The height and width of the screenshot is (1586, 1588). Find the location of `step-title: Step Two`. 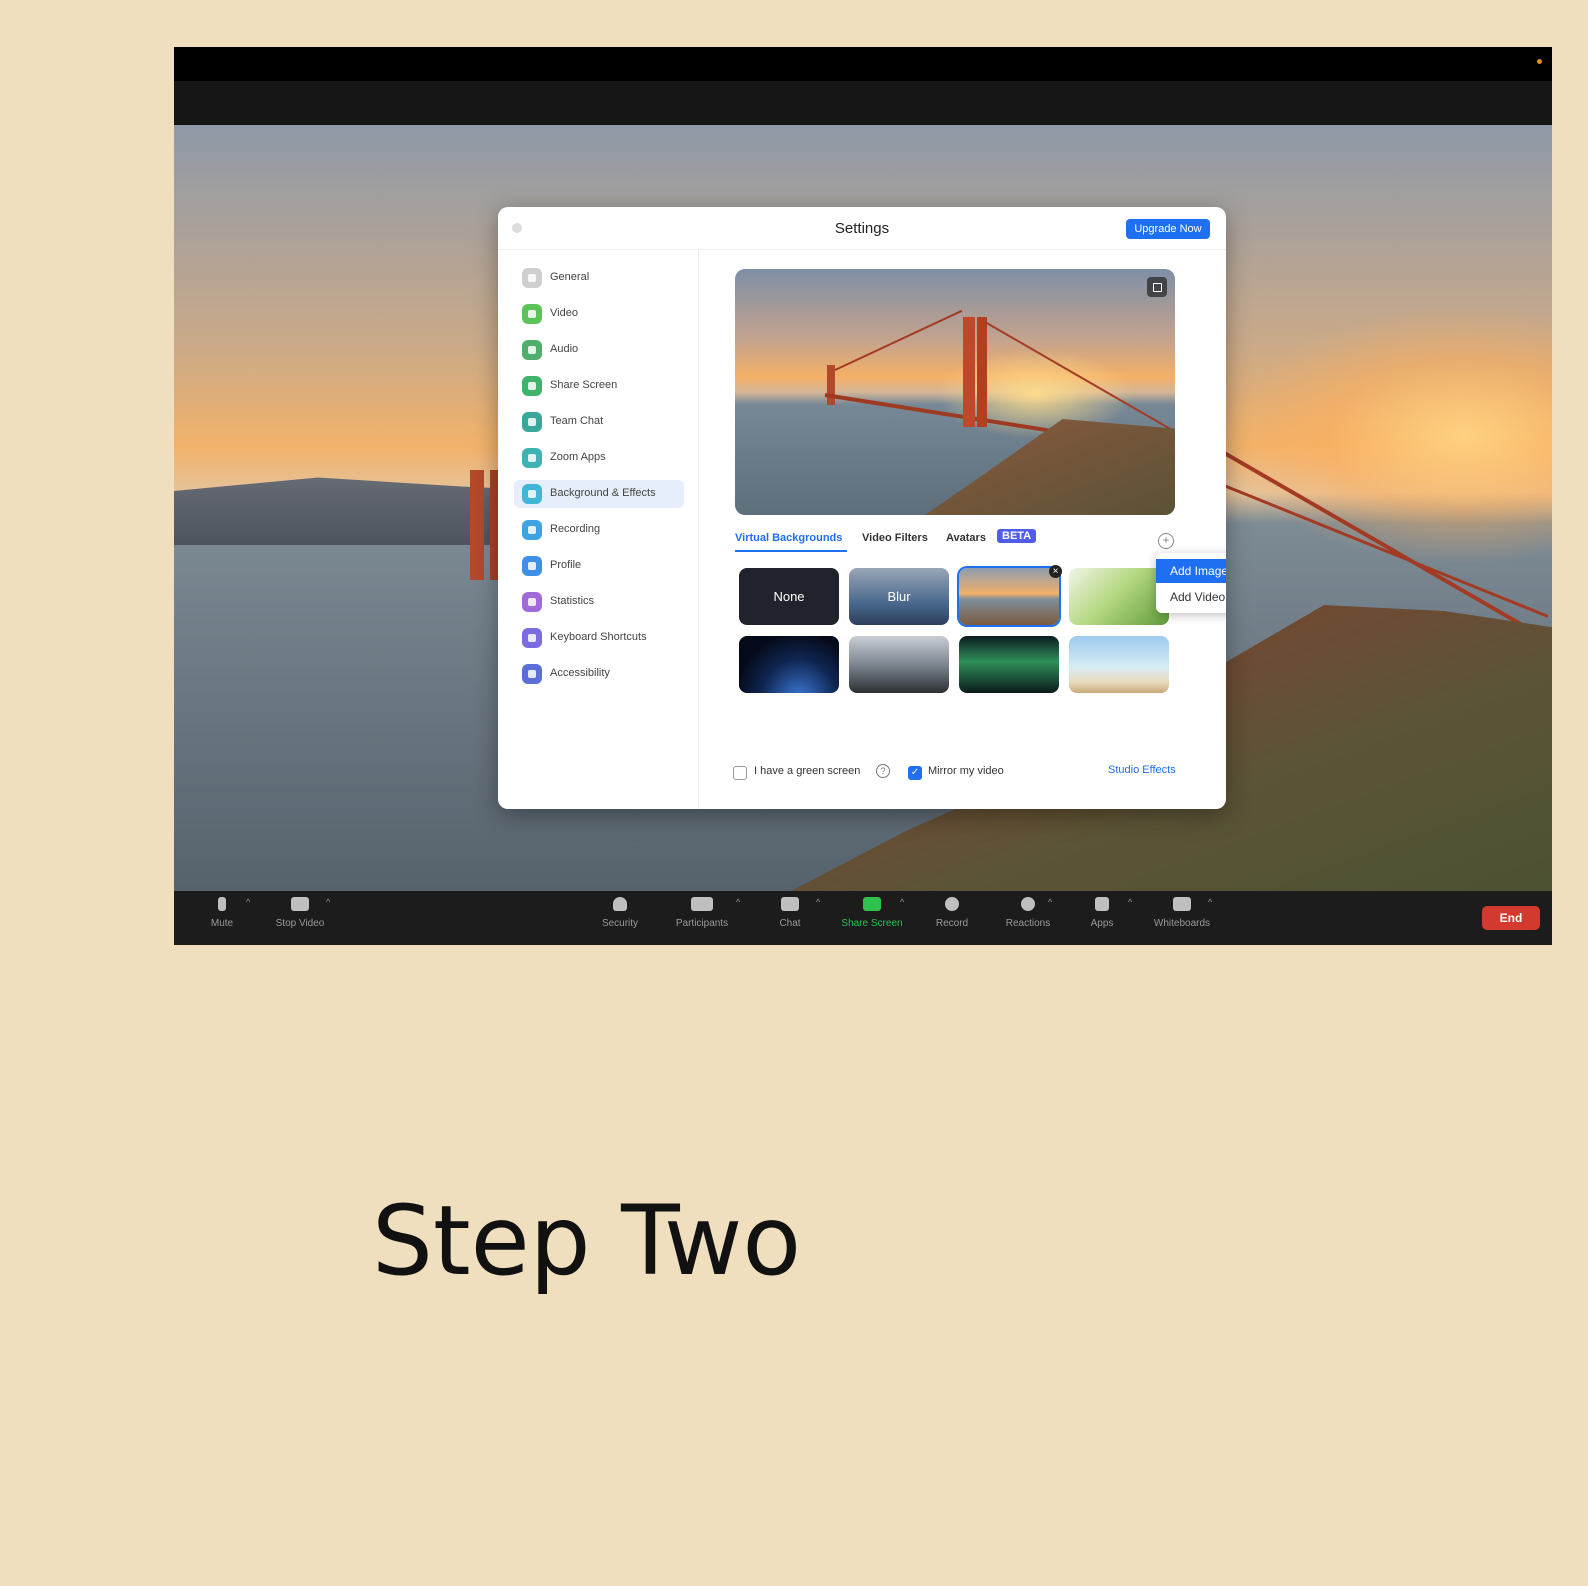

step-title: Step Two is located at coordinates (587, 1241).